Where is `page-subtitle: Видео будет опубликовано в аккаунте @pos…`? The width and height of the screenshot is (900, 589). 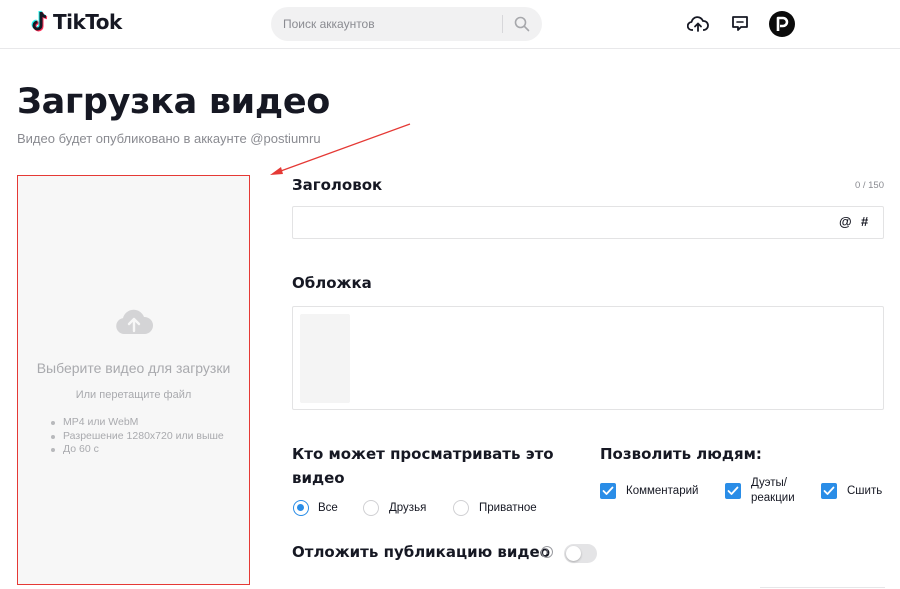 page-subtitle: Видео будет опубликовано в аккаунте @pos… is located at coordinates (169, 138).